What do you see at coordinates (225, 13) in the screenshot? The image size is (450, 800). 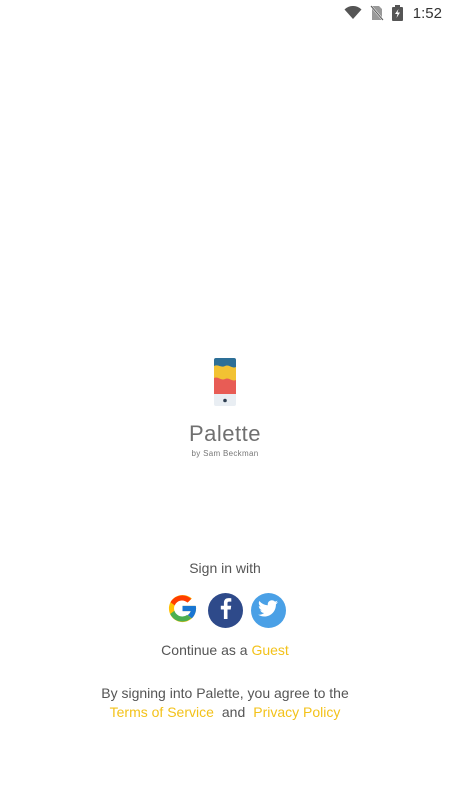 I see `status-bar: 1:52` at bounding box center [225, 13].